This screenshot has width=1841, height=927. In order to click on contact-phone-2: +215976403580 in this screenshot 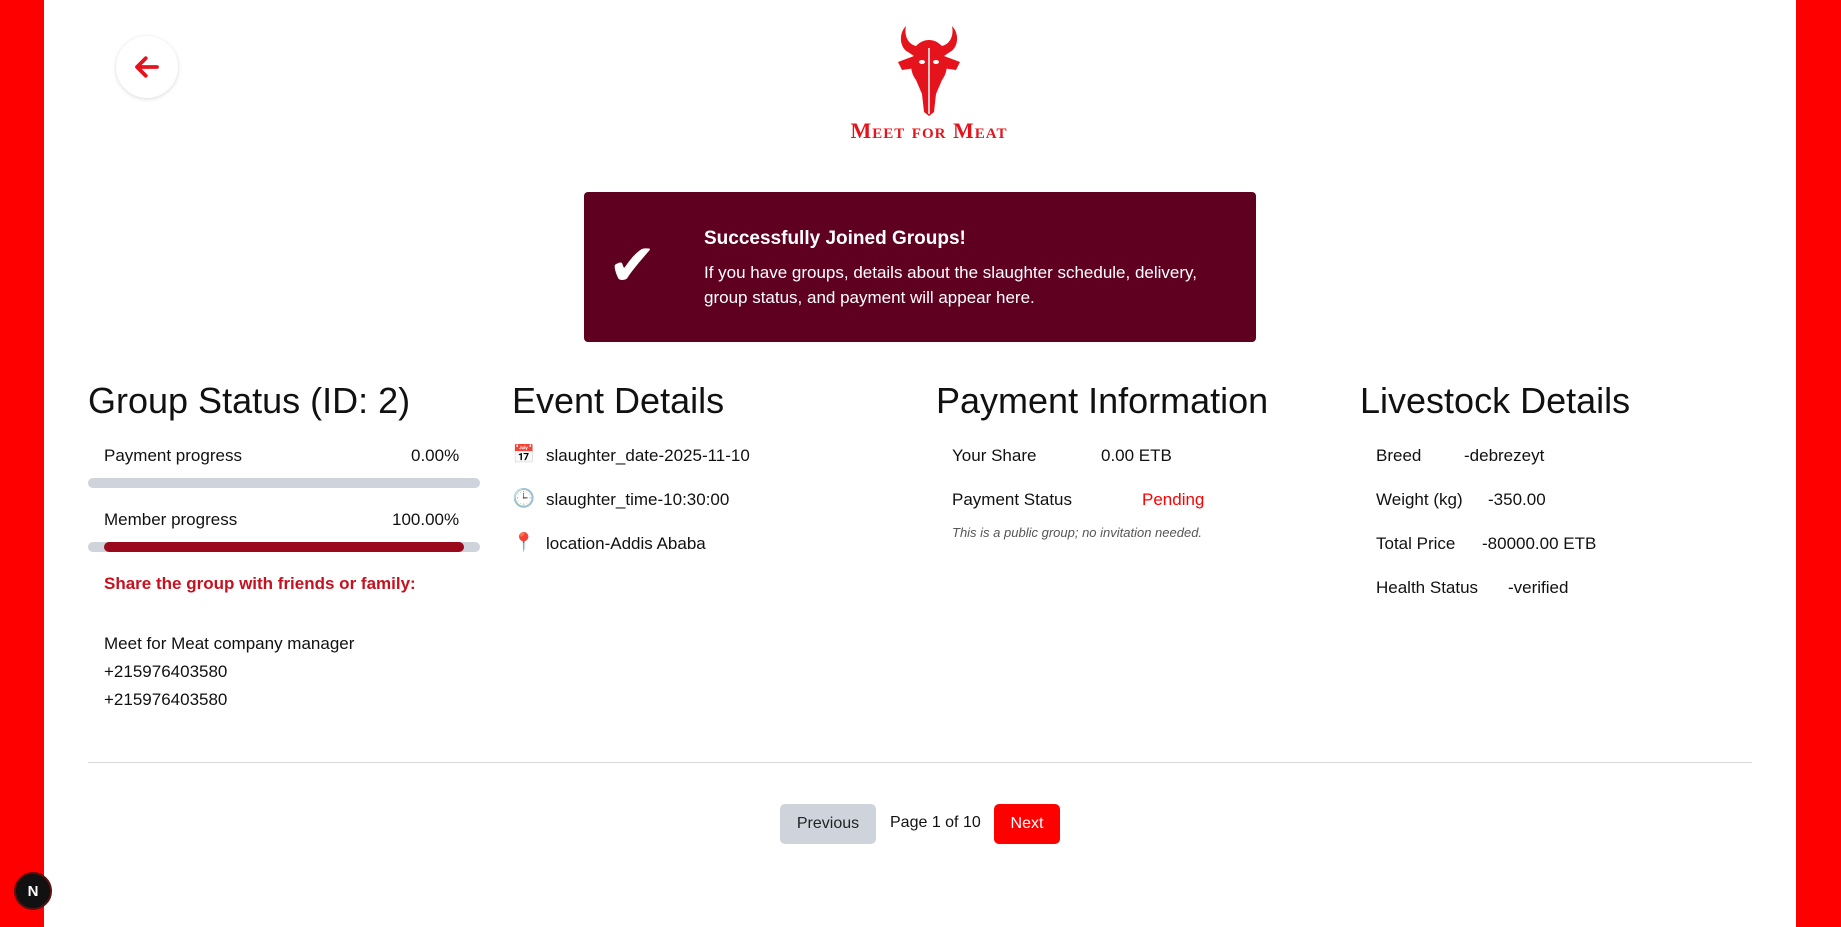, I will do `click(165, 700)`.